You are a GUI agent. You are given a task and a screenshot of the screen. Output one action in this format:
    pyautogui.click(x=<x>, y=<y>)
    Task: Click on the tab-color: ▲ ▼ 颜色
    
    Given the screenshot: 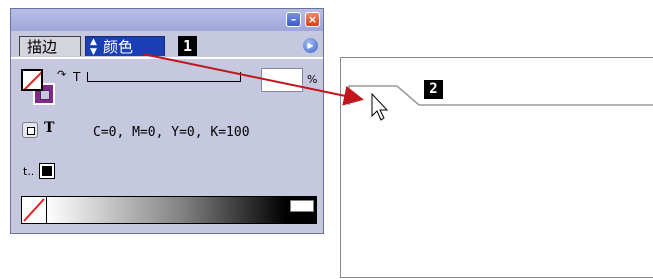 What is the action you would take?
    pyautogui.click(x=125, y=46)
    